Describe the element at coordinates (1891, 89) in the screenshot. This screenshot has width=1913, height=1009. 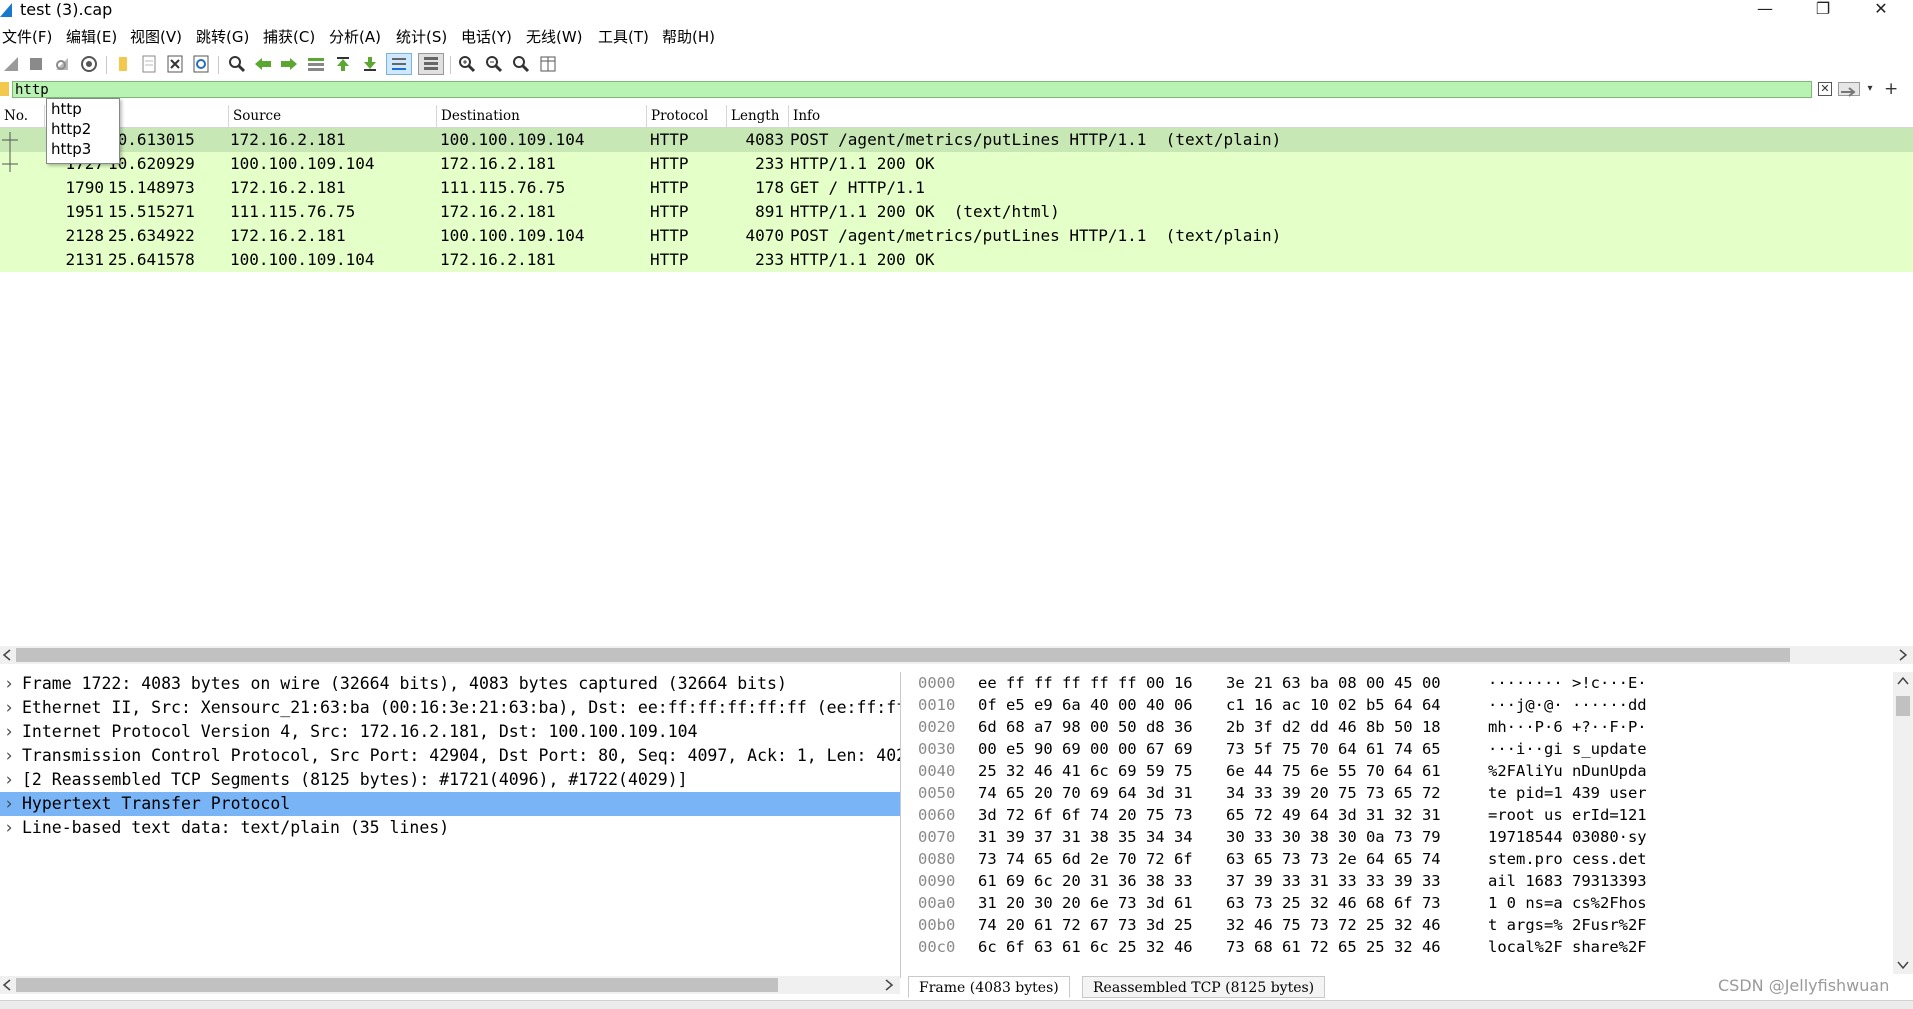
I see `add-filter-button-icon: +` at that location.